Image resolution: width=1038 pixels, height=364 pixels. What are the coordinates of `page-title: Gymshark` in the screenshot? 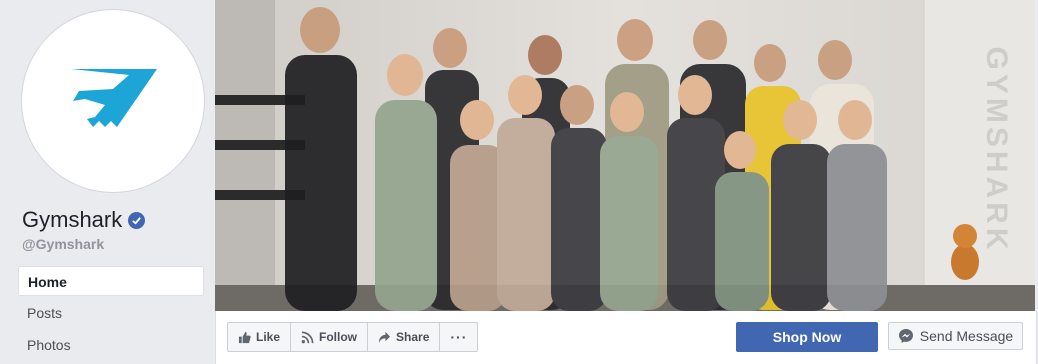 It's located at (84, 220).